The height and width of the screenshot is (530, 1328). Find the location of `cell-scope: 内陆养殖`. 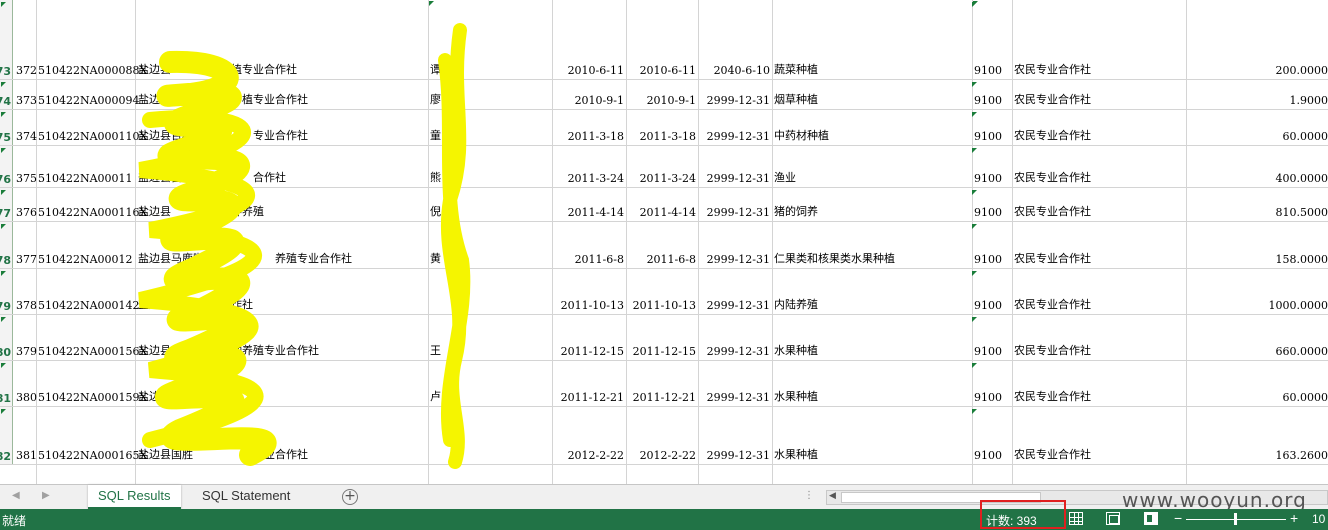

cell-scope: 内陆养殖 is located at coordinates (872, 304).